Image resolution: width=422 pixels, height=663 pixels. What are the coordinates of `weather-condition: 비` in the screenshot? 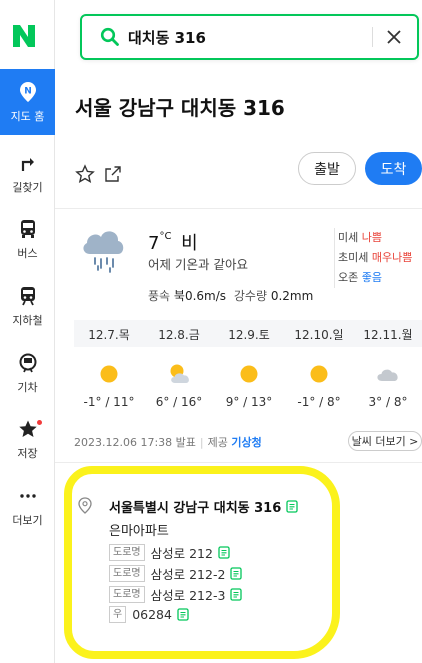 It's located at (189, 243).